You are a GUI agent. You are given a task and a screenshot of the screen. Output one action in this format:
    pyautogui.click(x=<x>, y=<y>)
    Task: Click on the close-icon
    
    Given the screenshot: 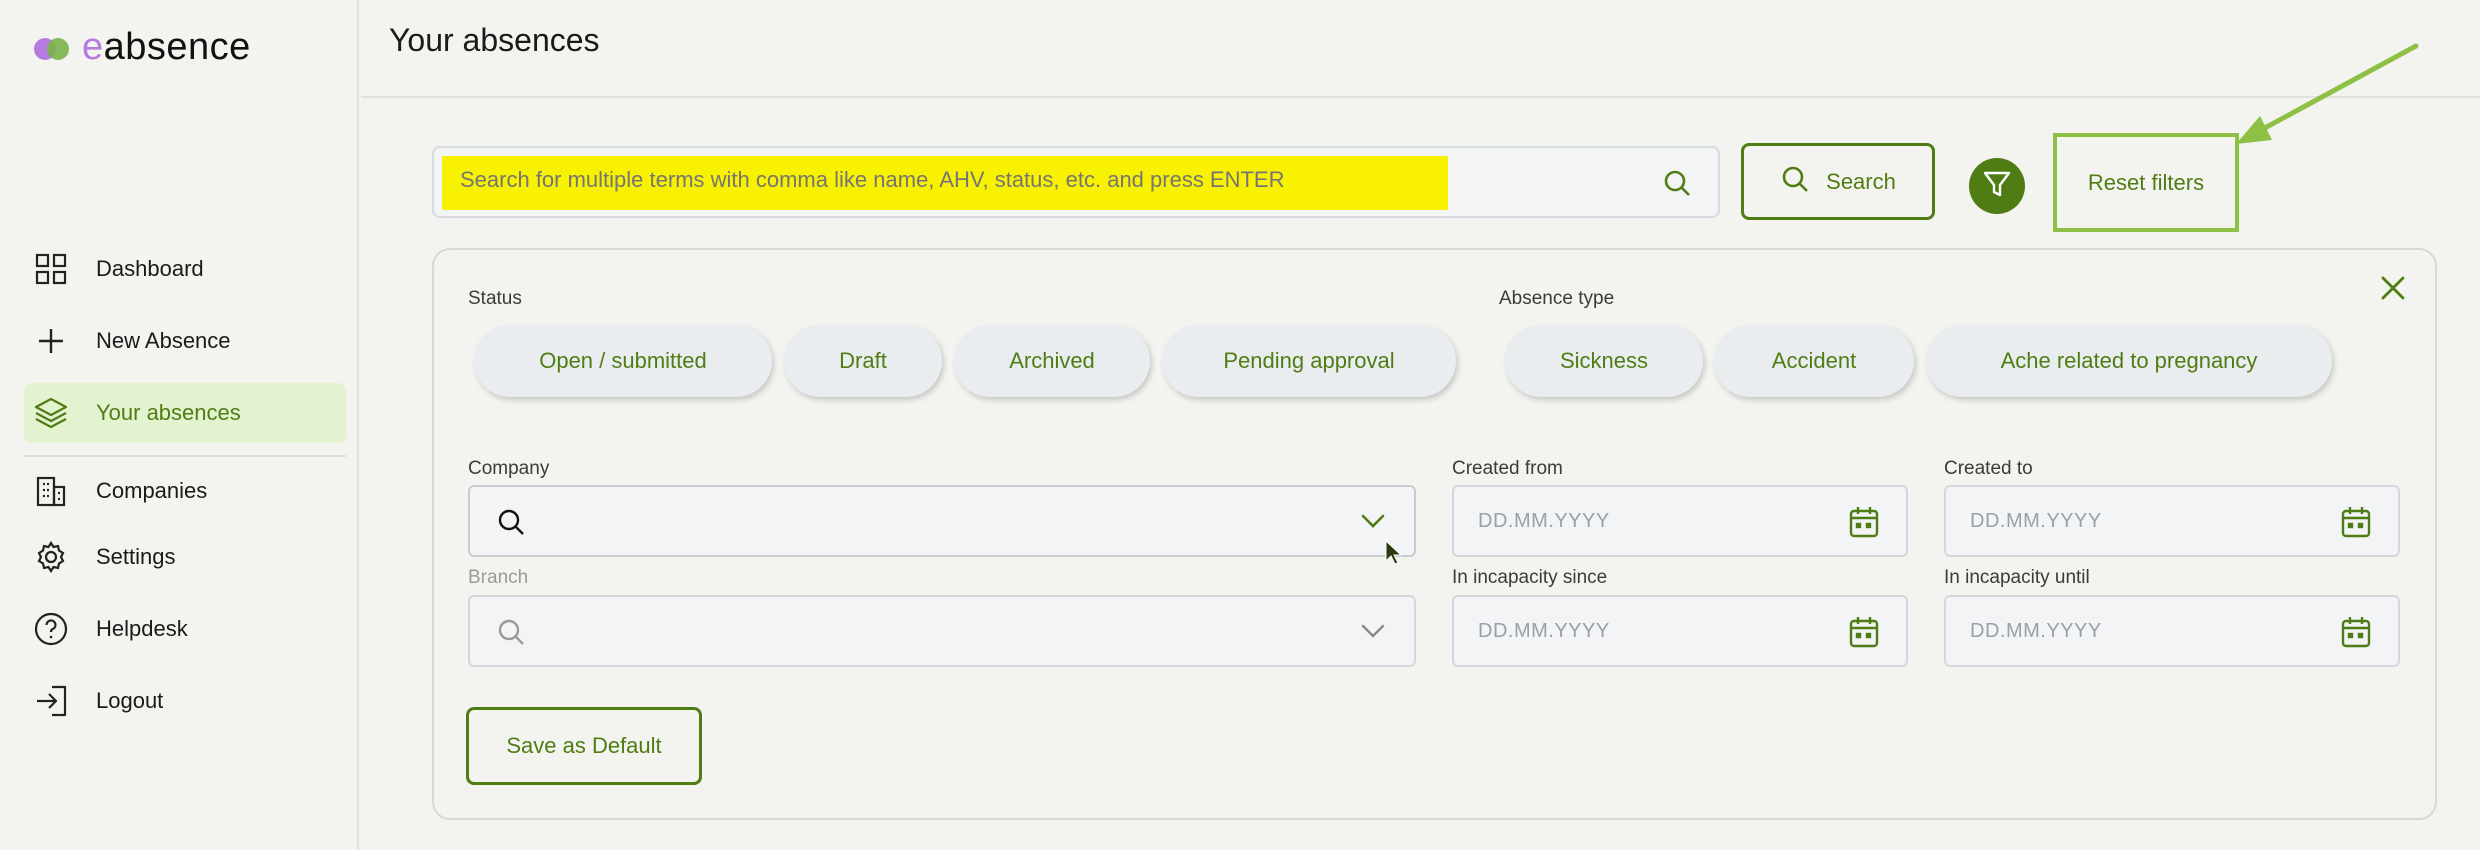 What is the action you would take?
    pyautogui.click(x=2393, y=290)
    